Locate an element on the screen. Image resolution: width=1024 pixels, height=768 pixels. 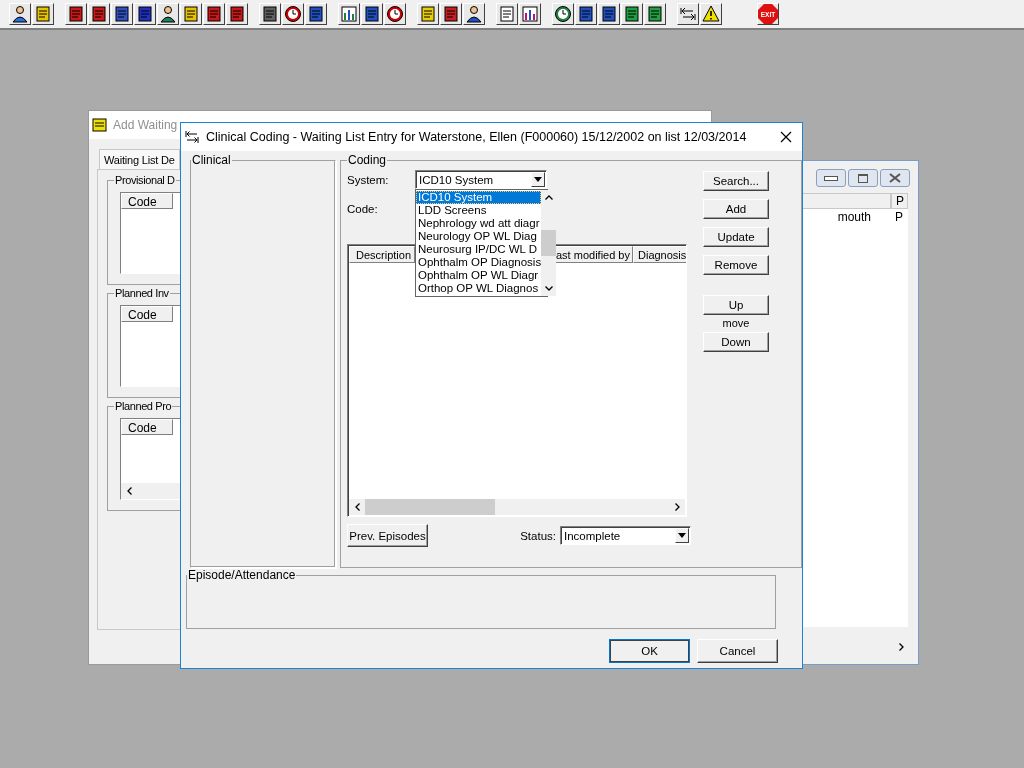
group-label: Clinical is located at coordinates (211, 160).